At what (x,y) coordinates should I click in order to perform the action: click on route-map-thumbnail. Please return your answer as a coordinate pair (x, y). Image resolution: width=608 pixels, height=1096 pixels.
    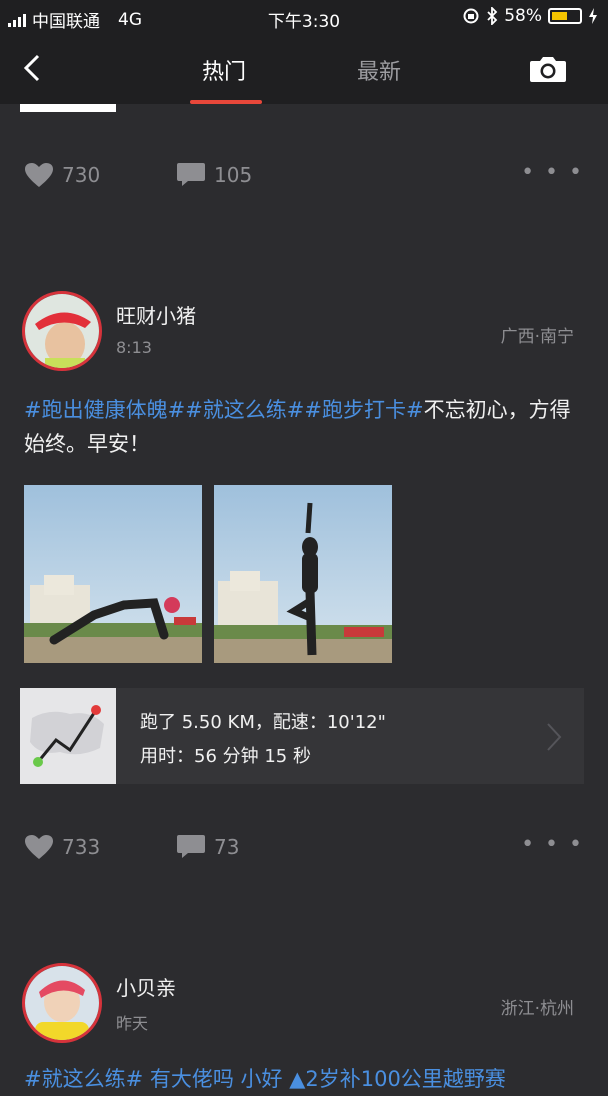
    Looking at the image, I should click on (68, 736).